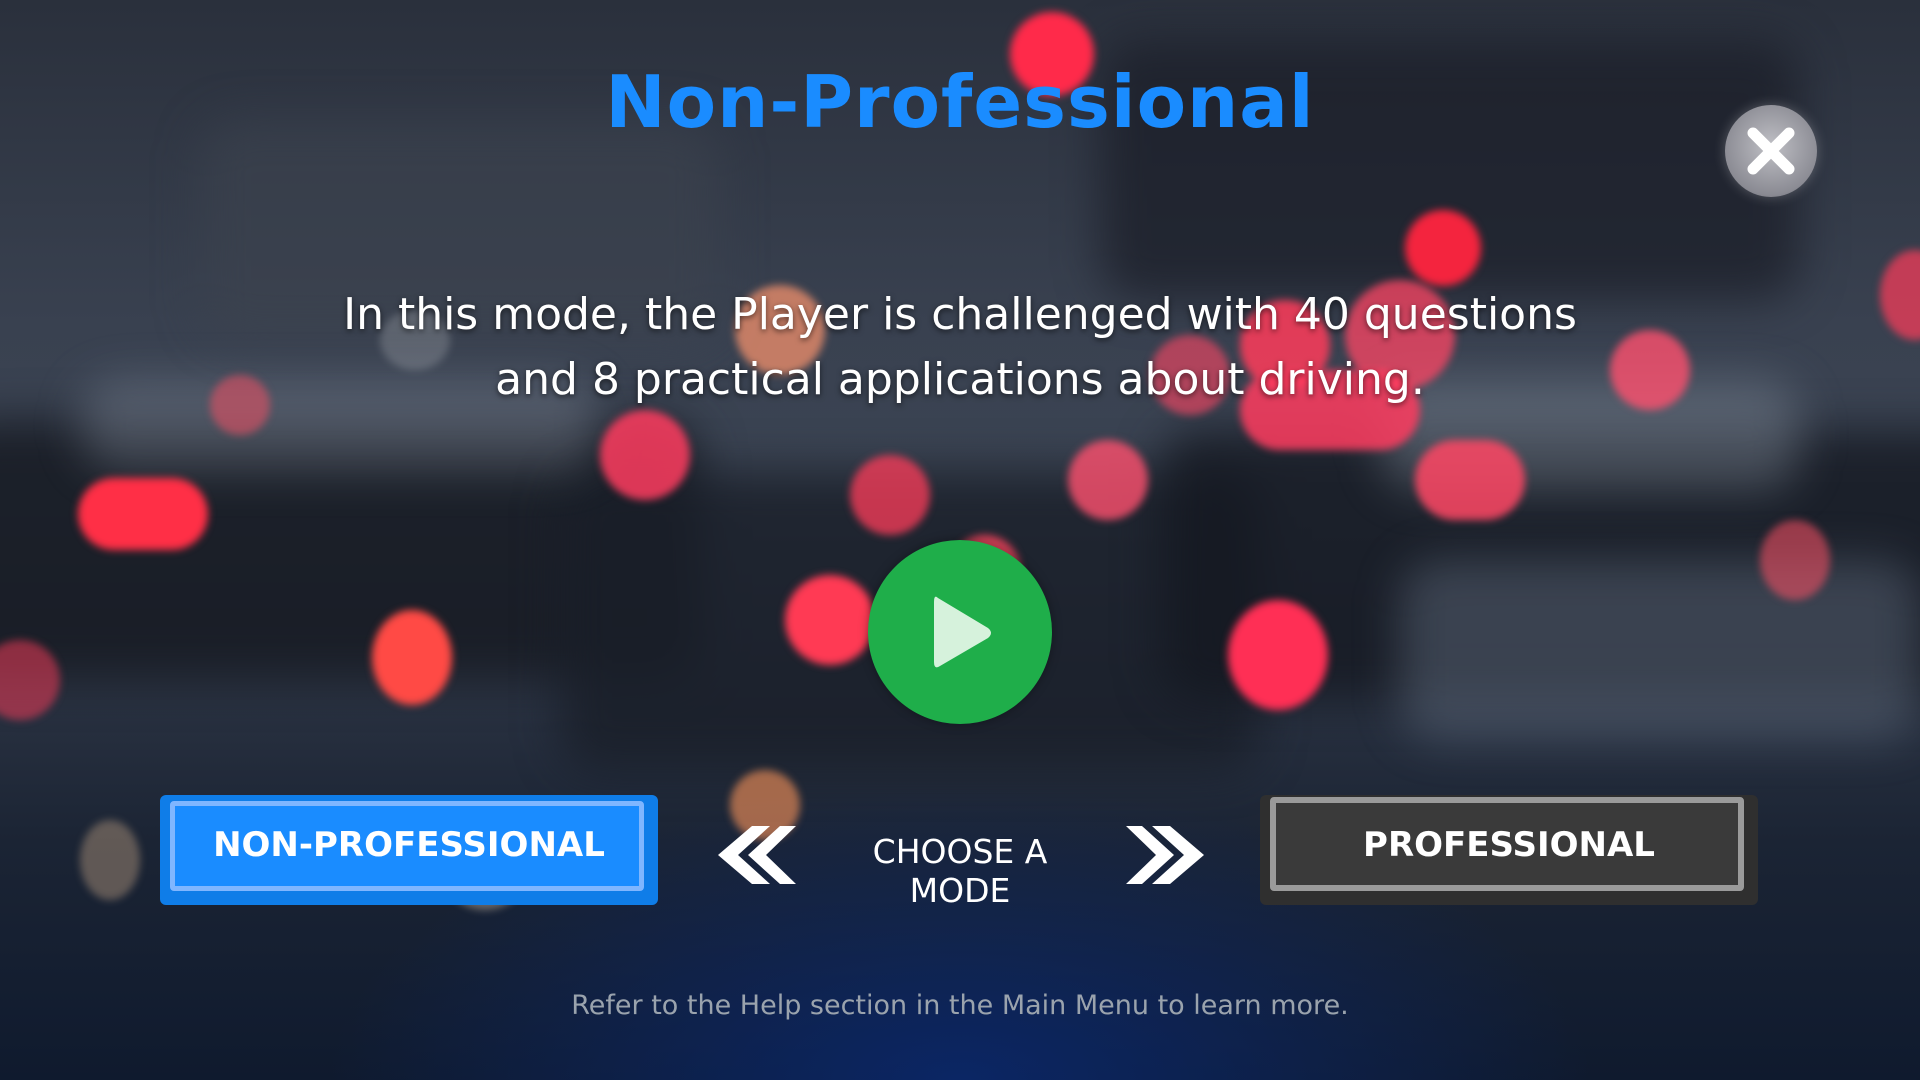 This screenshot has width=1920, height=1080. What do you see at coordinates (1169, 855) in the screenshot?
I see `double-chevron-right-icon` at bounding box center [1169, 855].